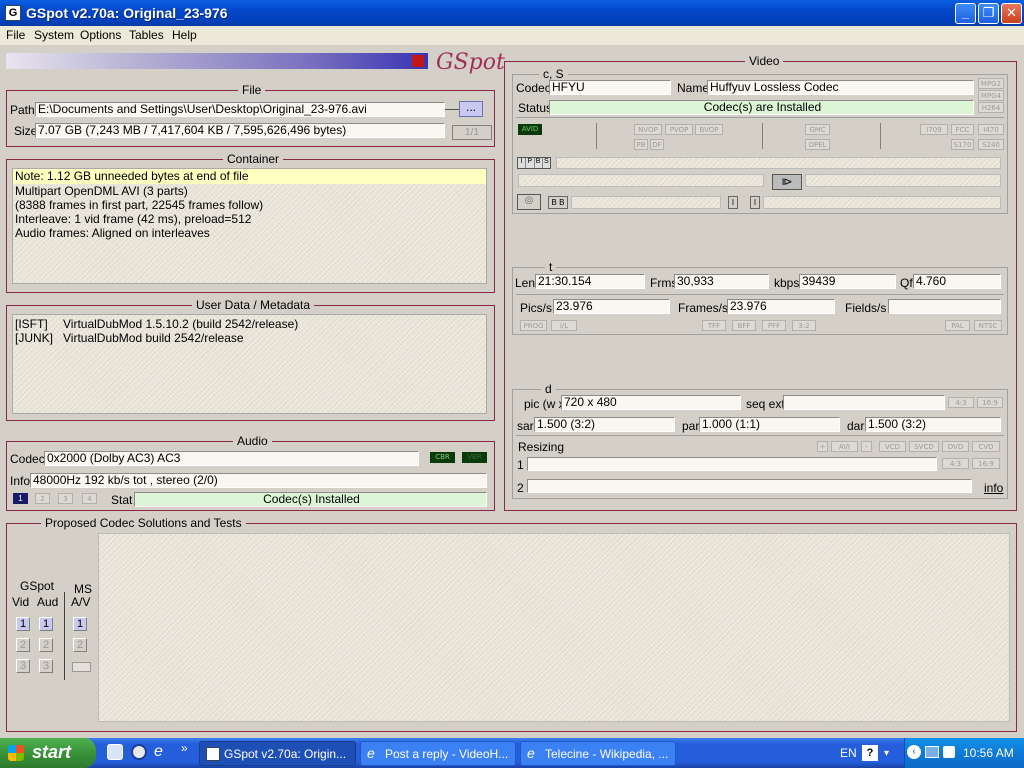 The height and width of the screenshot is (768, 1024). What do you see at coordinates (65, 498) in the screenshot?
I see `audio-stream-3: 3` at bounding box center [65, 498].